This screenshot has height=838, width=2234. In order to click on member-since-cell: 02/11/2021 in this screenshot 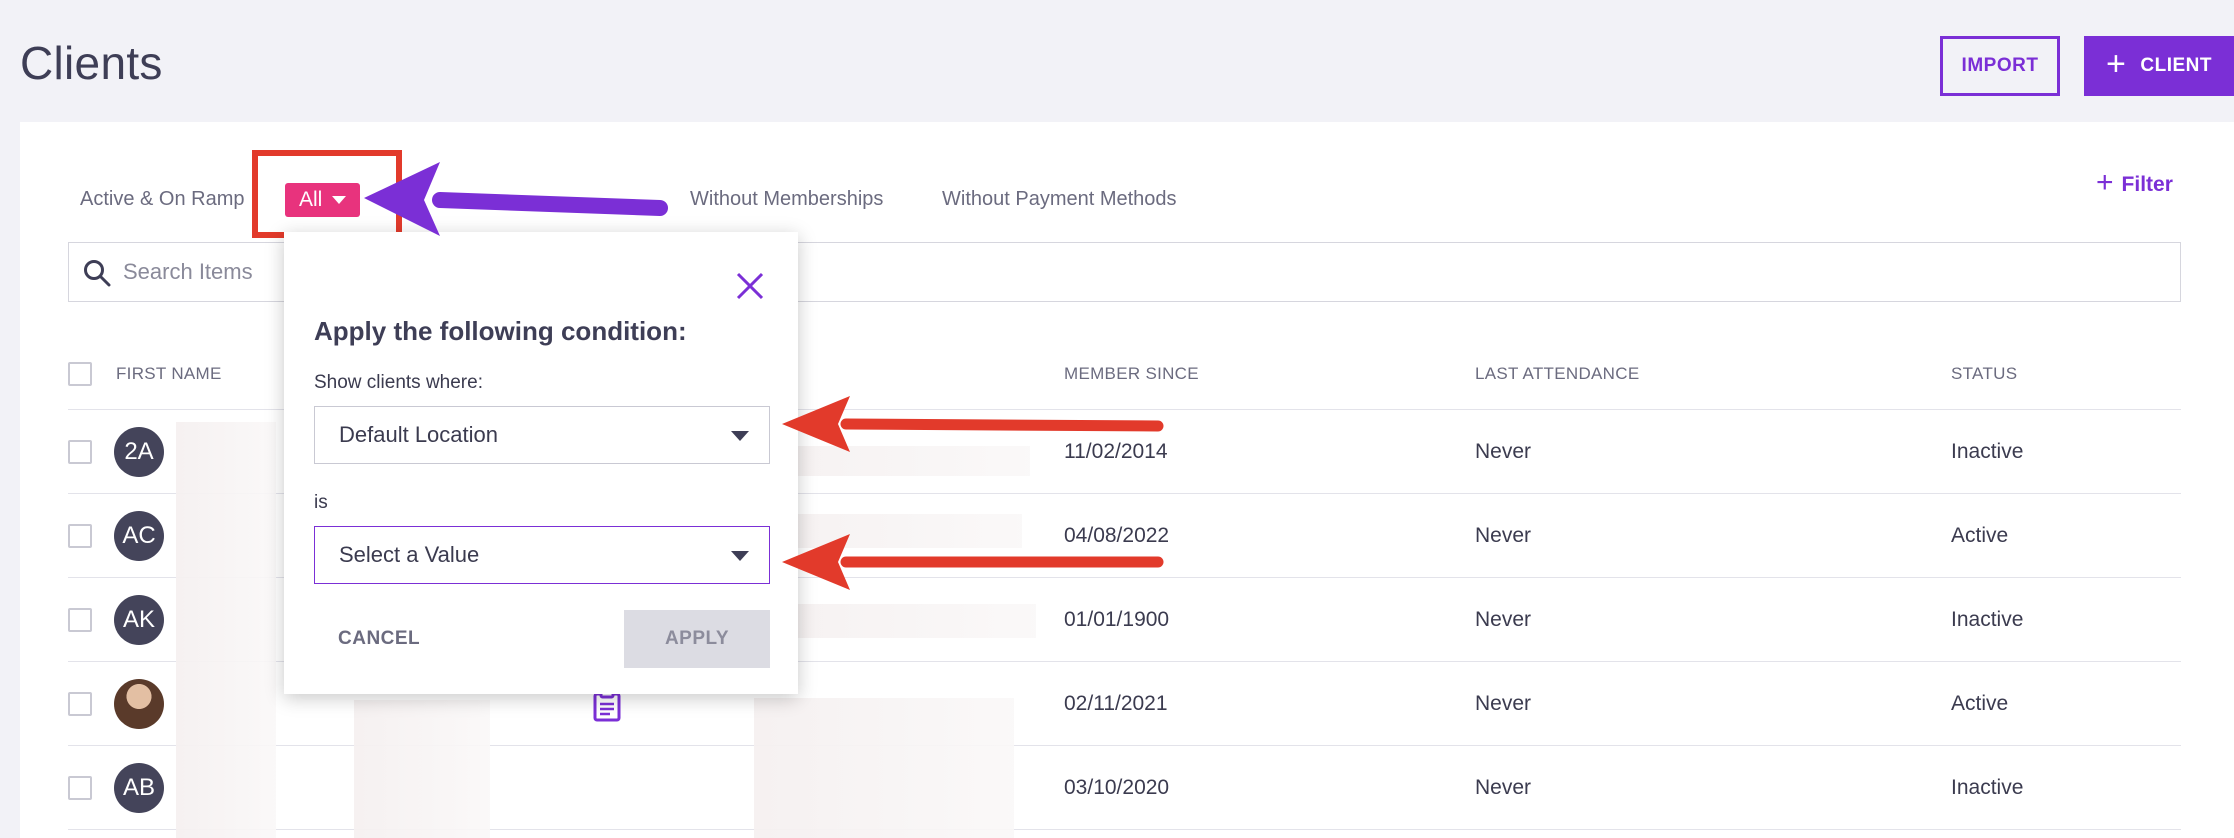, I will do `click(1116, 703)`.